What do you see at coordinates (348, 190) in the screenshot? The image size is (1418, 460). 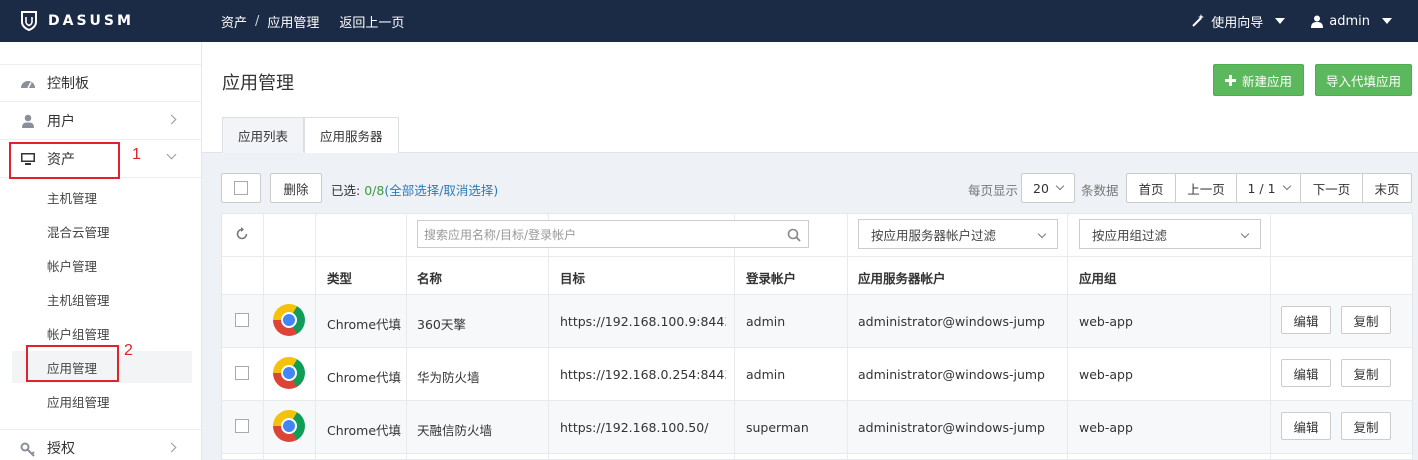 I see `selected-prefix: 已选:` at bounding box center [348, 190].